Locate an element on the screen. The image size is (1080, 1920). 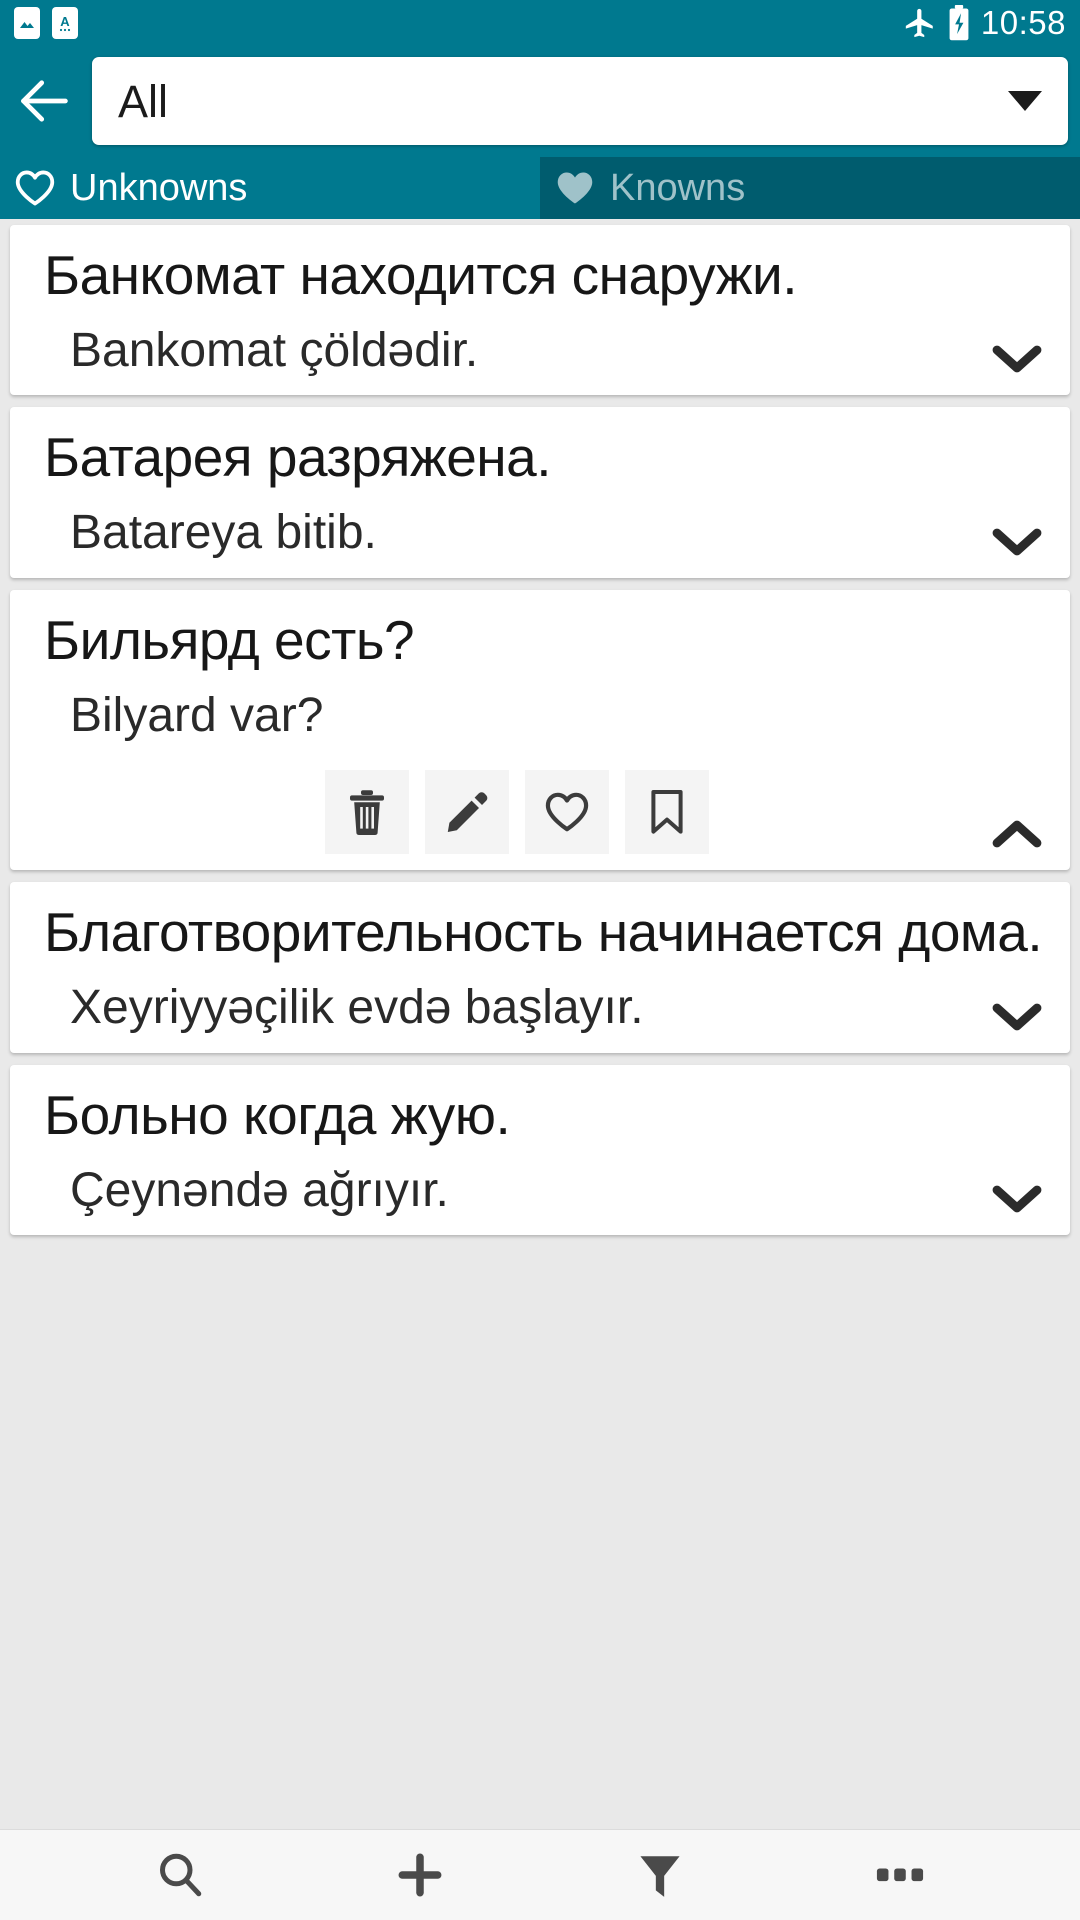
heart-outline-icon is located at coordinates (35, 188).